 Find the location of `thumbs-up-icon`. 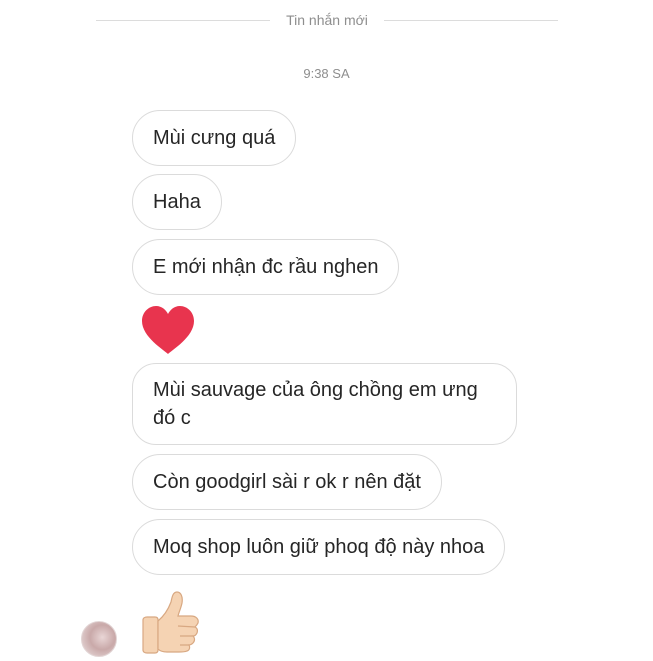

thumbs-up-icon is located at coordinates (168, 622).